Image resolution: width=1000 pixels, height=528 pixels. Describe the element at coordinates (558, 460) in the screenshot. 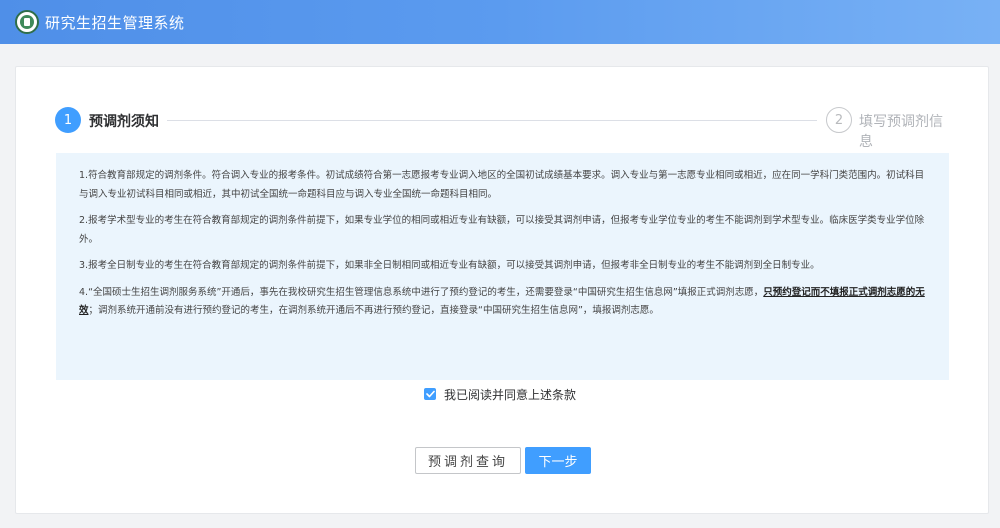

I see `next-step-button: 下一步` at that location.